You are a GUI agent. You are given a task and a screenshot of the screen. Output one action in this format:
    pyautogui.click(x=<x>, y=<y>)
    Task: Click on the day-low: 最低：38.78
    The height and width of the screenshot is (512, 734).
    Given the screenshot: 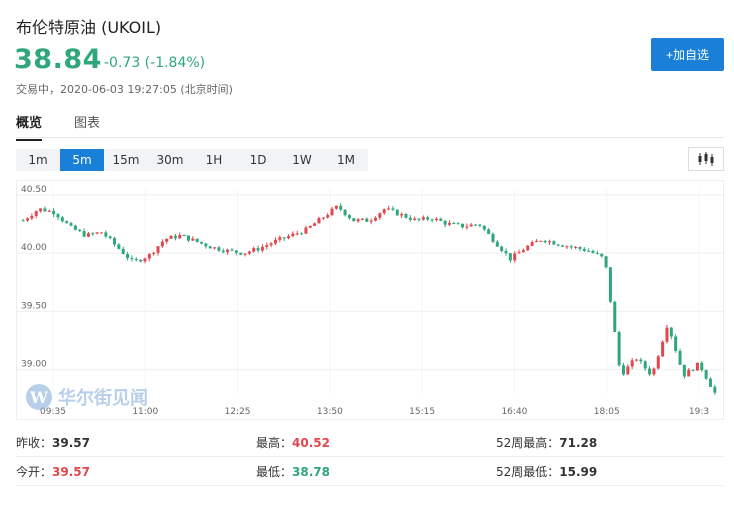 What is the action you would take?
    pyautogui.click(x=293, y=471)
    